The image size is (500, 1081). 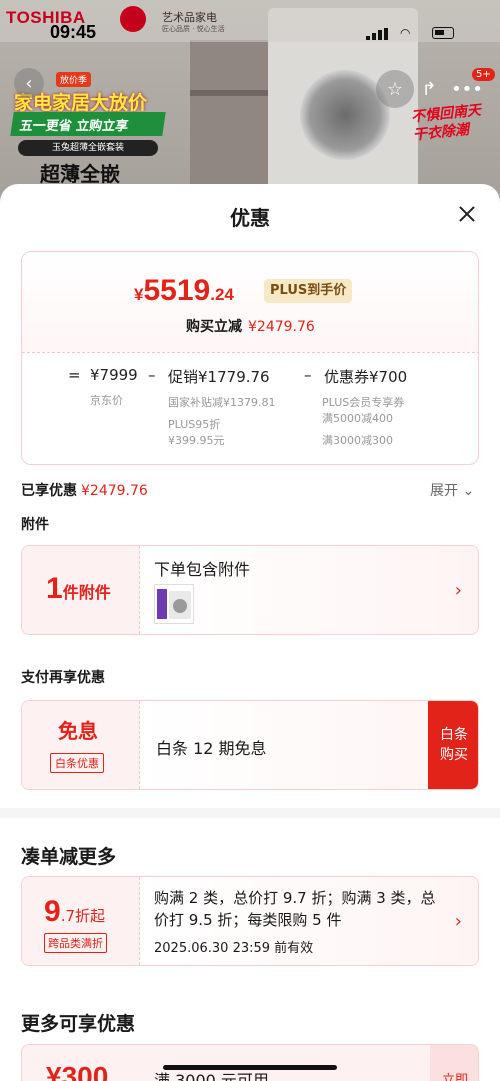 What do you see at coordinates (74, 79) in the screenshot?
I see `promo-badge: 放价季` at bounding box center [74, 79].